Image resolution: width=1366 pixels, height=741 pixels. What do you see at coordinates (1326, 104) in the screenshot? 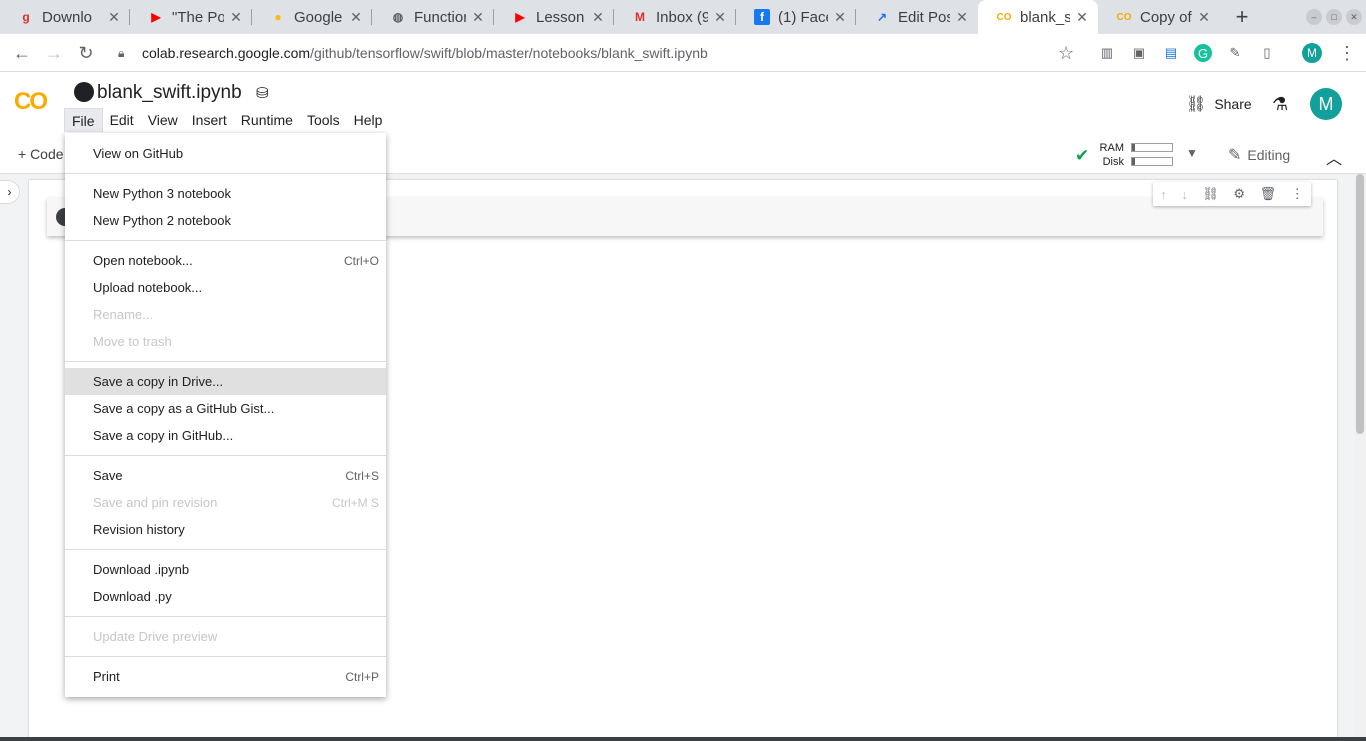
I see `avatar: M` at bounding box center [1326, 104].